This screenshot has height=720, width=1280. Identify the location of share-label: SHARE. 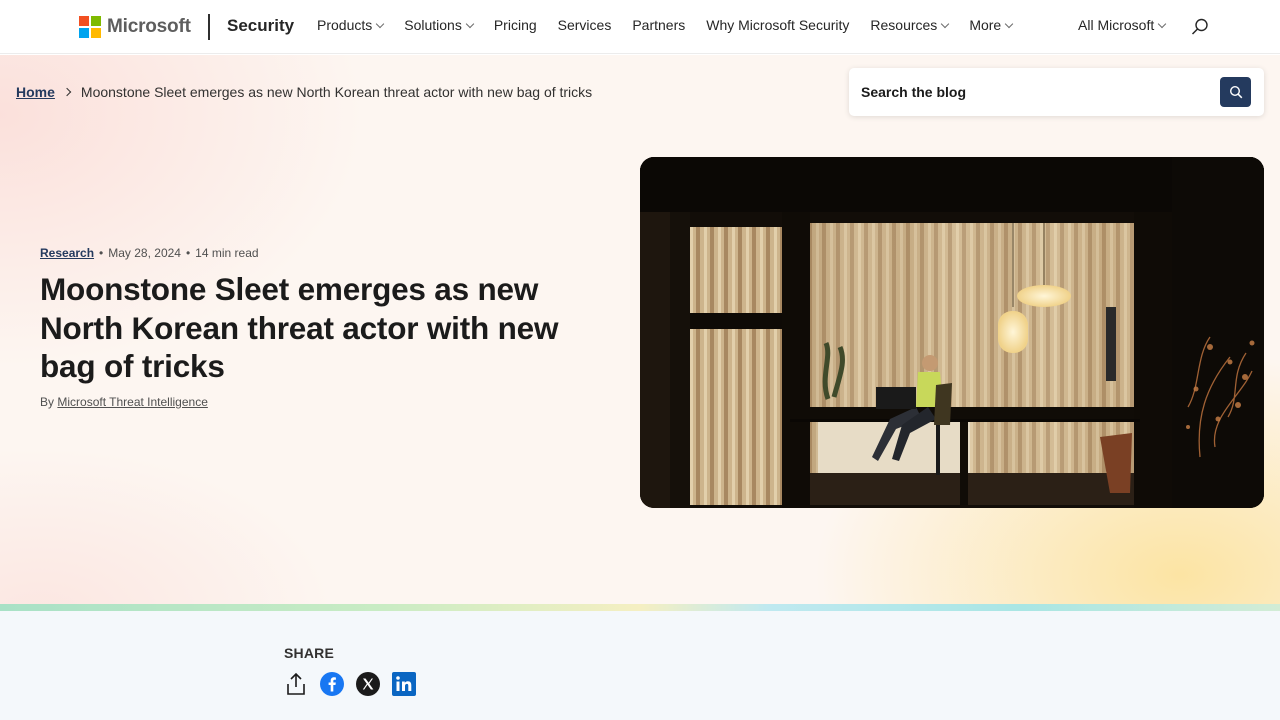
(309, 653).